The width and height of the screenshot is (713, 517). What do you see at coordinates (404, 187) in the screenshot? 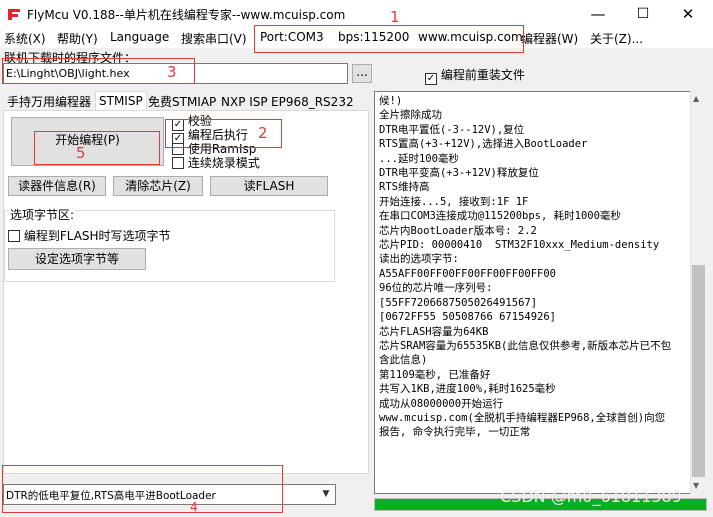
I see `log-line: RTS维持高` at bounding box center [404, 187].